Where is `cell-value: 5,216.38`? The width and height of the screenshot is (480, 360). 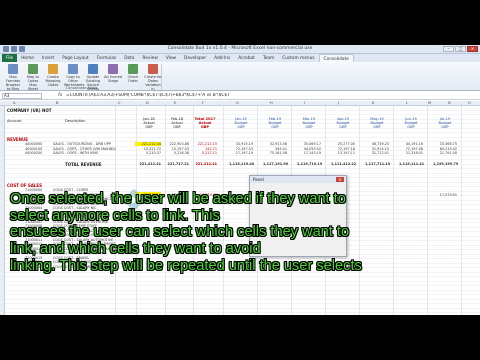 cell-value: 5,216.38 is located at coordinates (177, 153).